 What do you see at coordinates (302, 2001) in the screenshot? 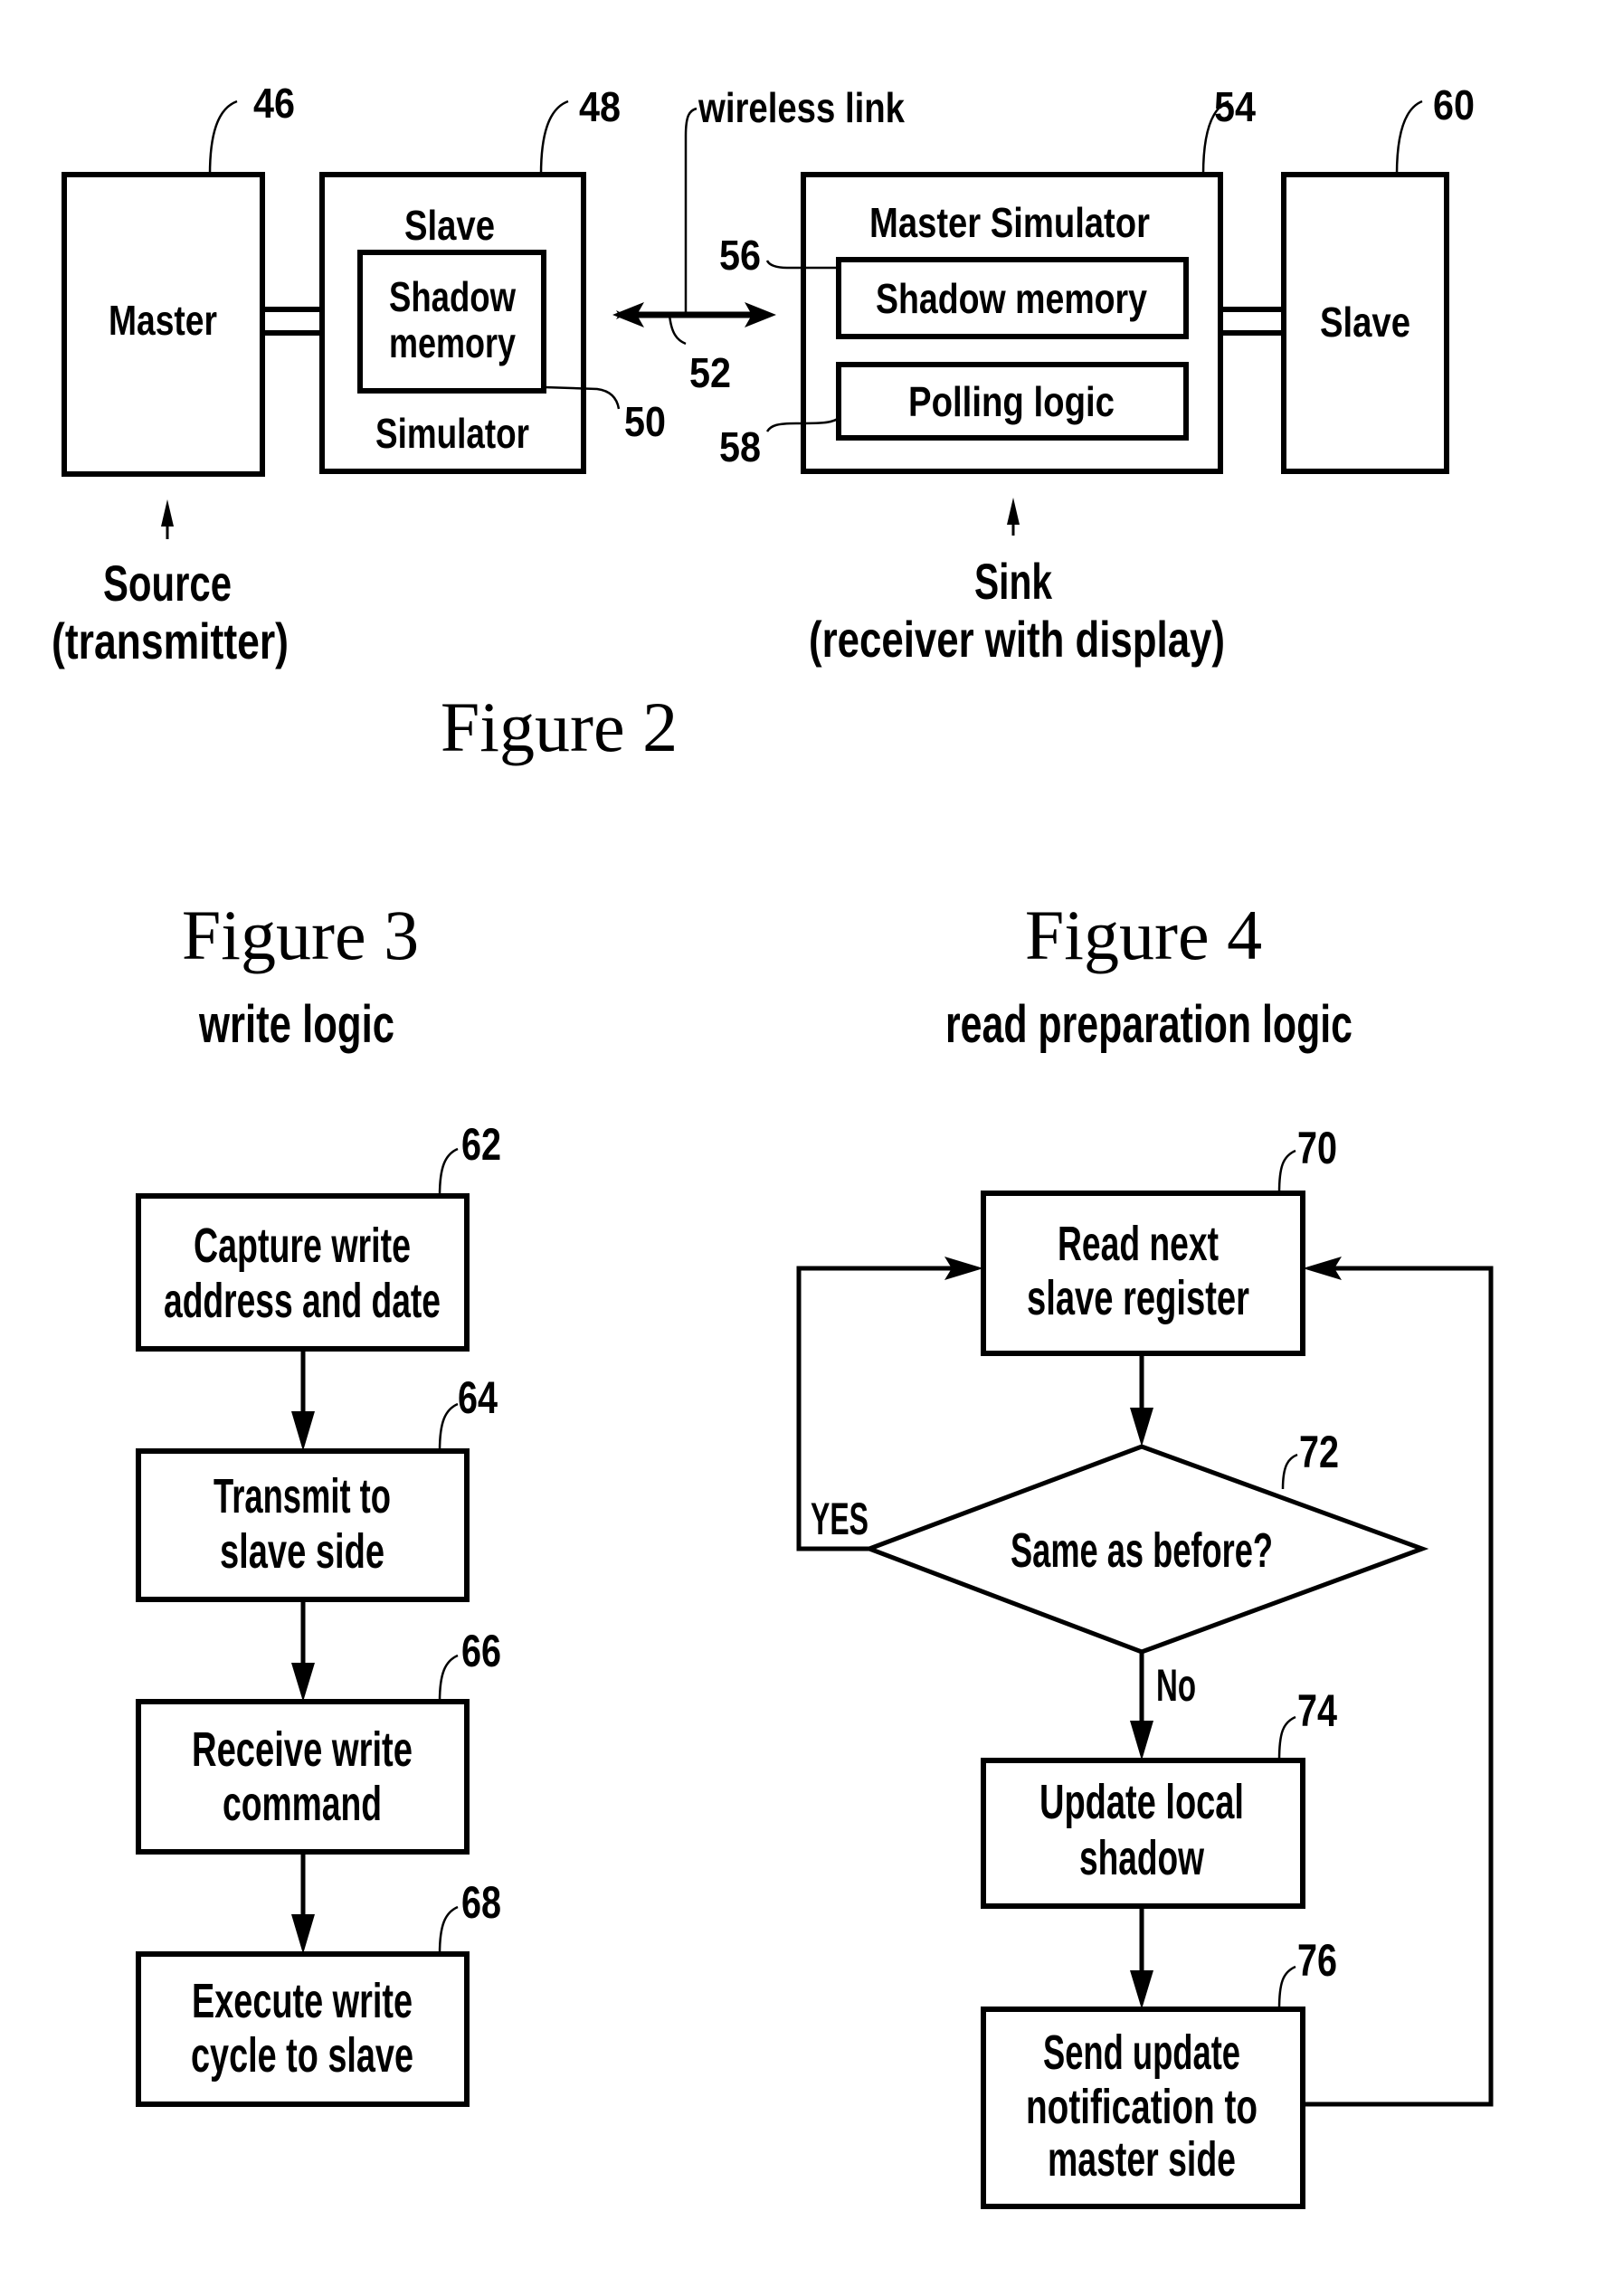
I see `step-68-line1: Execute write` at bounding box center [302, 2001].